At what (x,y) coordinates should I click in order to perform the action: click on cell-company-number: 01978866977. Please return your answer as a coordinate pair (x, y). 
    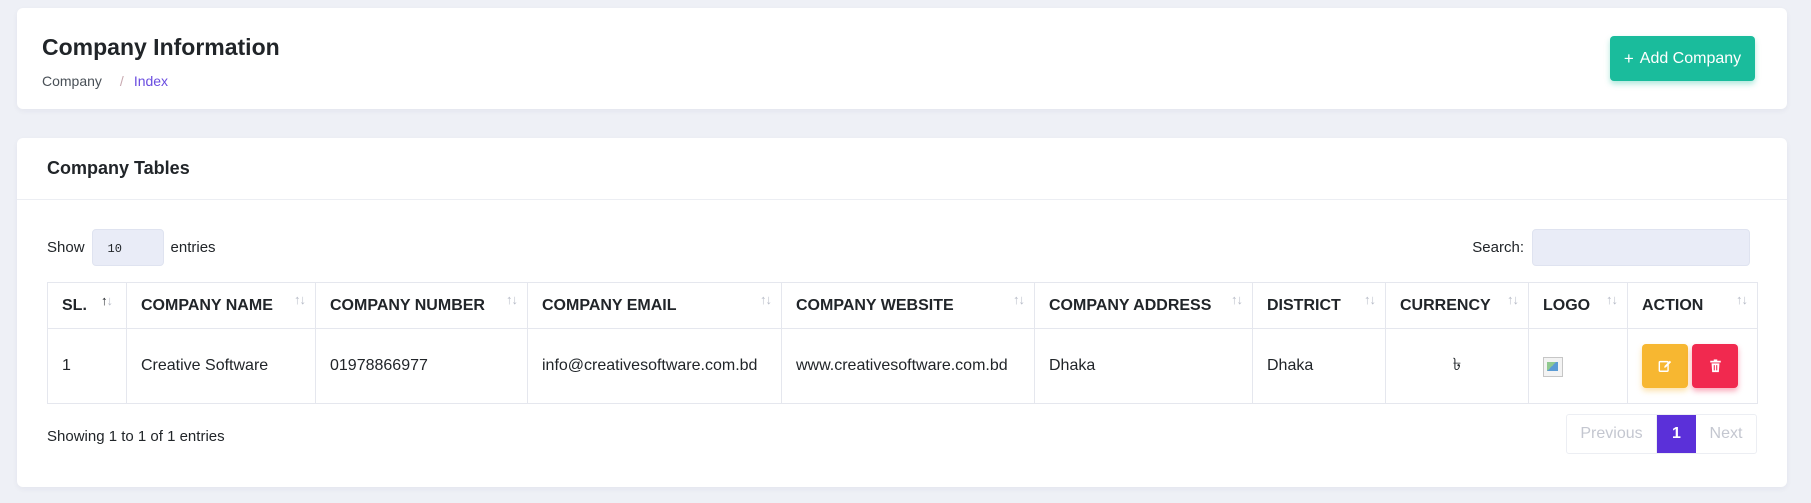
    Looking at the image, I should click on (421, 366).